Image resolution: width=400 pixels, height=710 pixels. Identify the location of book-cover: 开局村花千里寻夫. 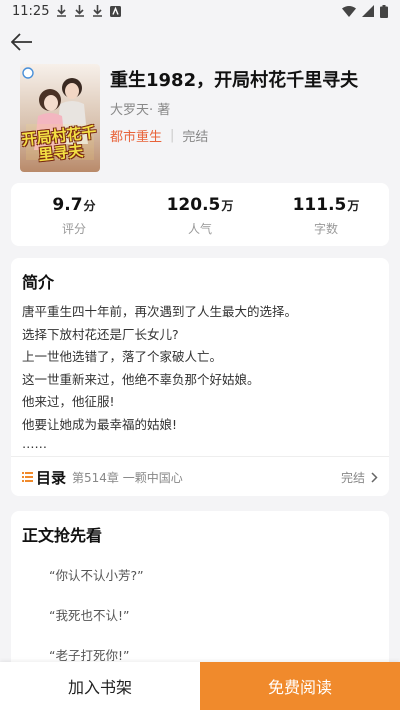
(60, 118).